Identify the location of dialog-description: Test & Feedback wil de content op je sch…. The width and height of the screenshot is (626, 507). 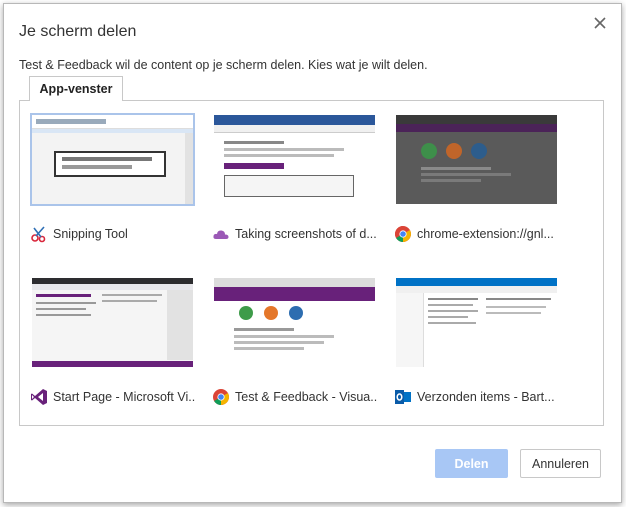
(223, 65).